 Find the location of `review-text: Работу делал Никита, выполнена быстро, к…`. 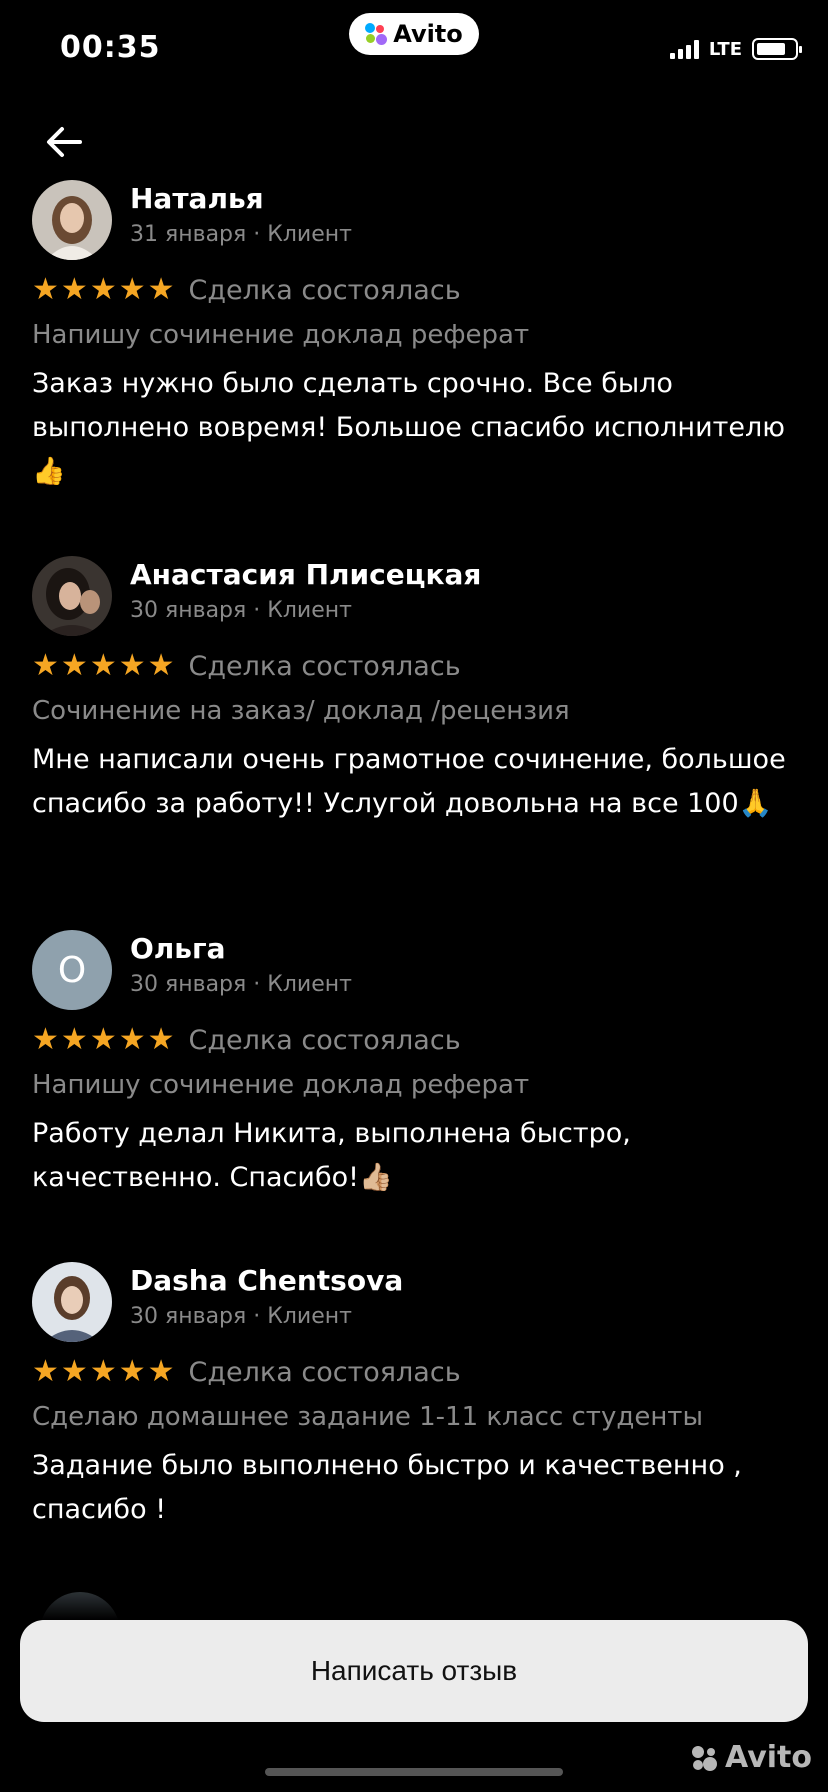

review-text: Работу делал Никита, выполнена быстро, к… is located at coordinates (331, 1155).